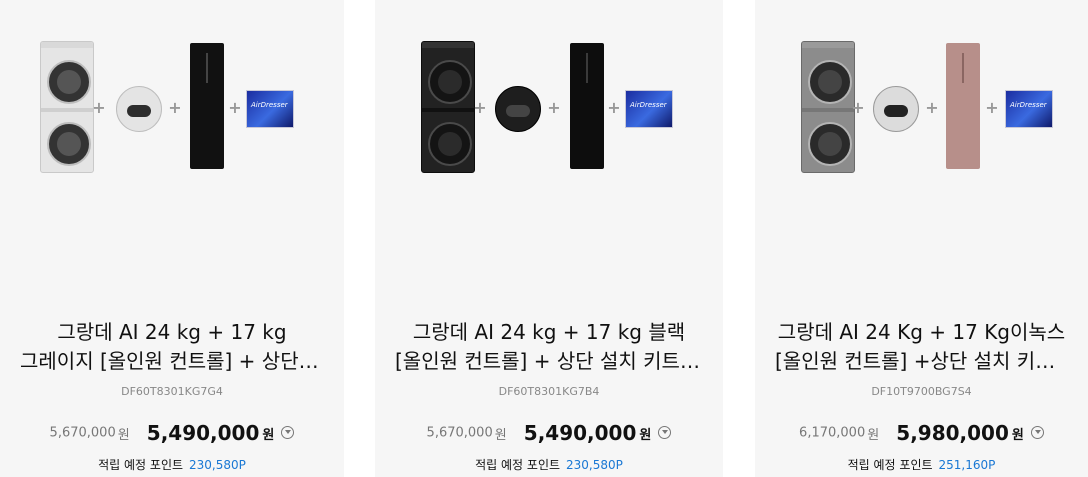  What do you see at coordinates (952, 433) in the screenshot?
I see `sale-price: 5,980,000` at bounding box center [952, 433].